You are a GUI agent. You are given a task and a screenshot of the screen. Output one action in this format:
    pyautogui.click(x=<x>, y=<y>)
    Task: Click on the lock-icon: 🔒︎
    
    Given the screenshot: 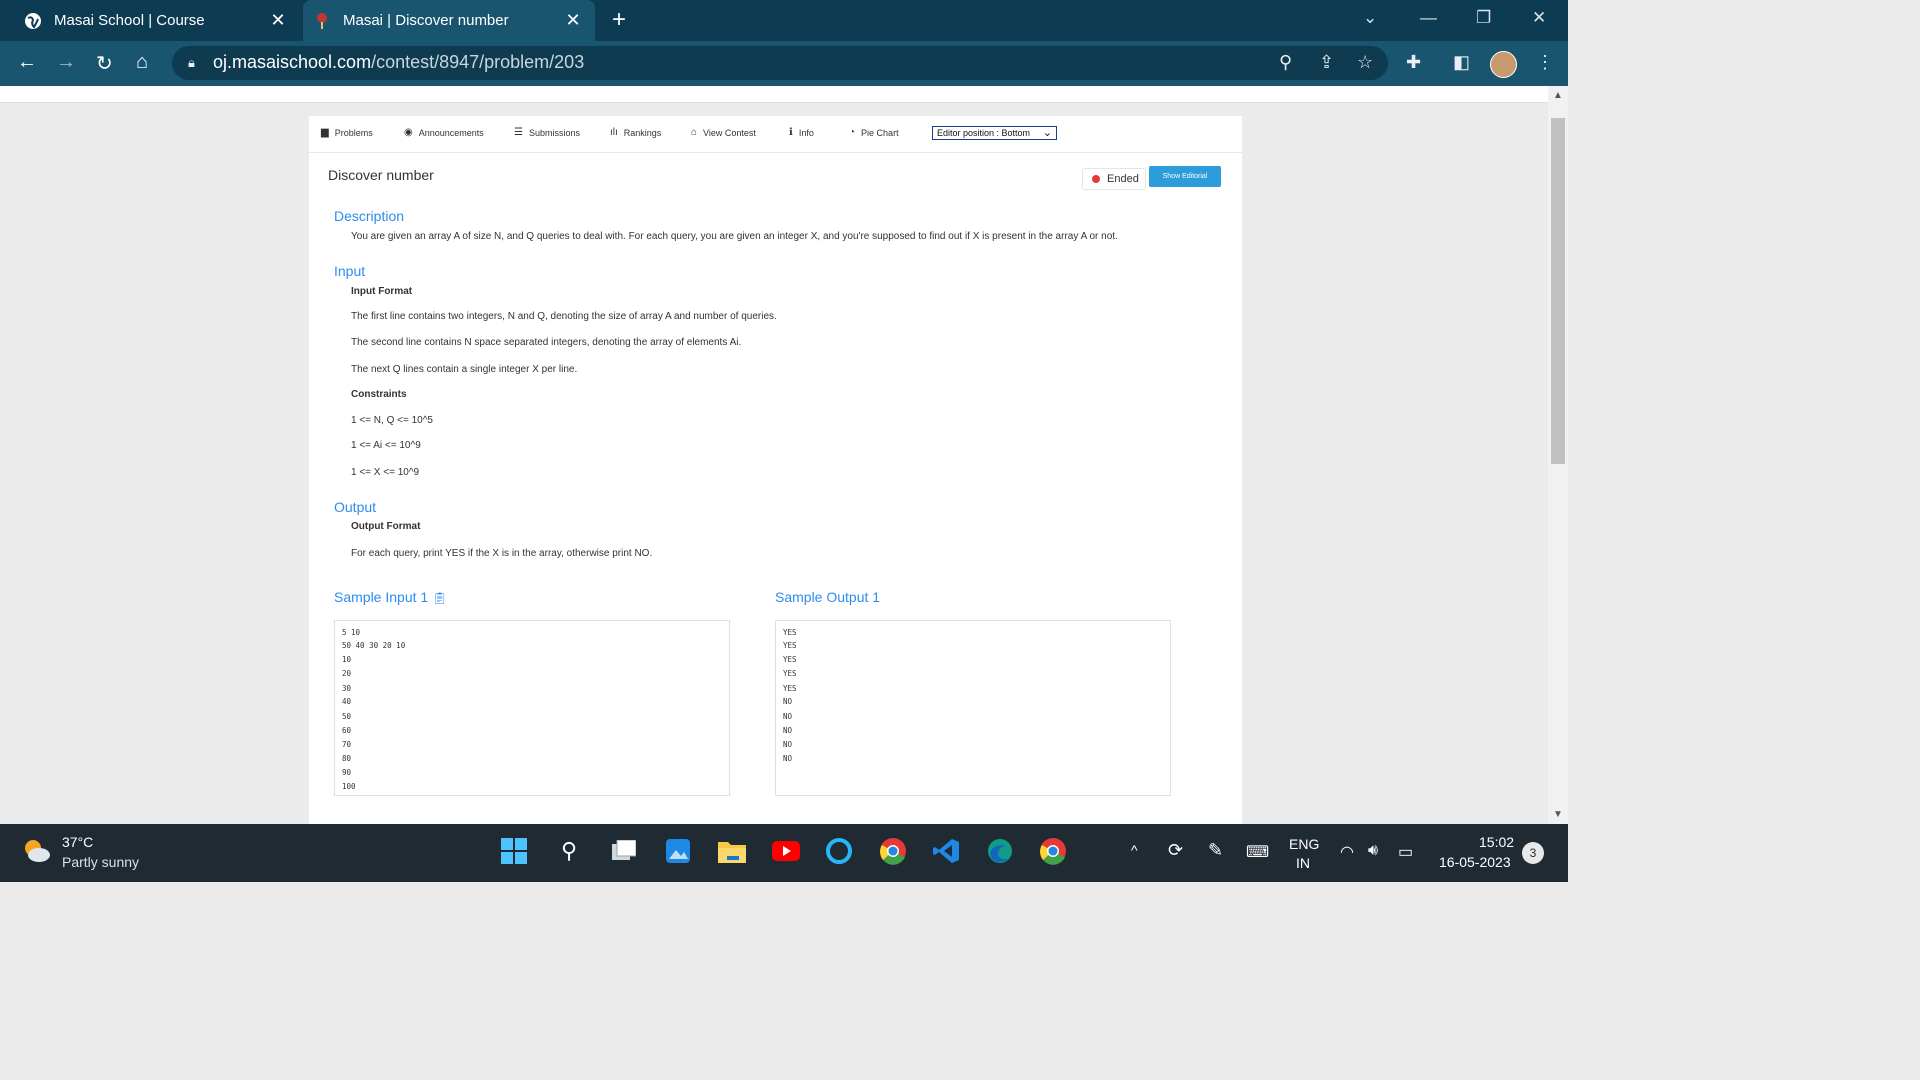 What is the action you would take?
    pyautogui.click(x=191, y=63)
    